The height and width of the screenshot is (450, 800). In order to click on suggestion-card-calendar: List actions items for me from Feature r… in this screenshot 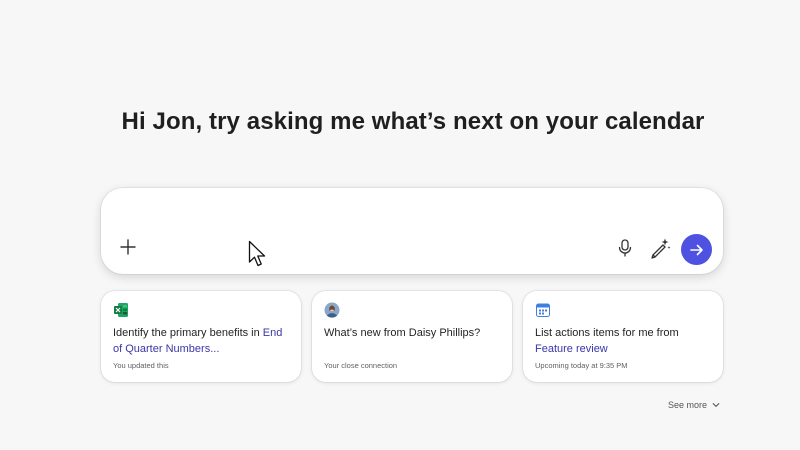, I will do `click(623, 336)`.